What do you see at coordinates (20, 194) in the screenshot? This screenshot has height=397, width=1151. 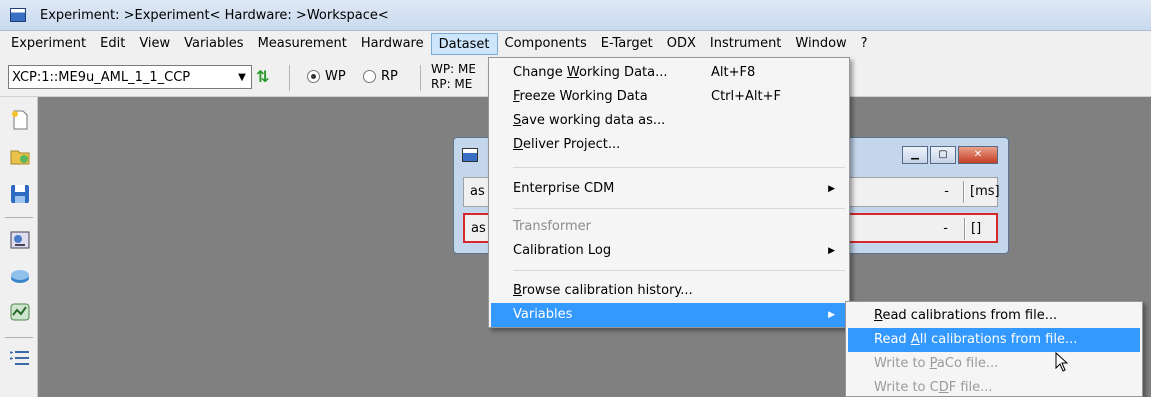 I see `save-icon` at bounding box center [20, 194].